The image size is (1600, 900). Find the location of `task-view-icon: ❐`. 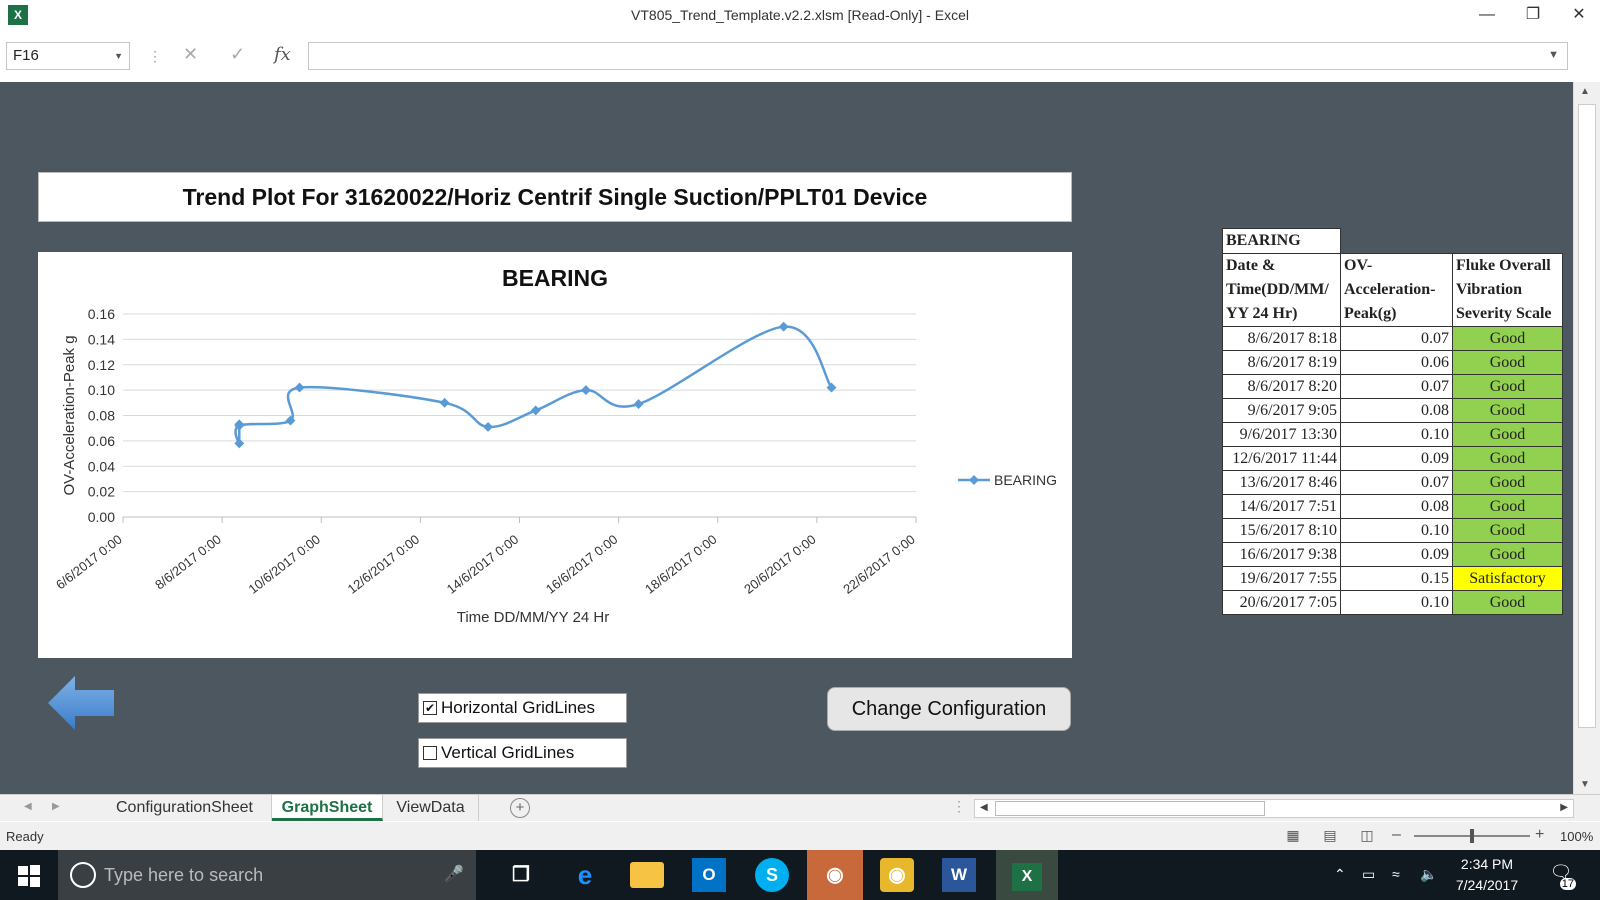

task-view-icon: ❐ is located at coordinates (521, 875).